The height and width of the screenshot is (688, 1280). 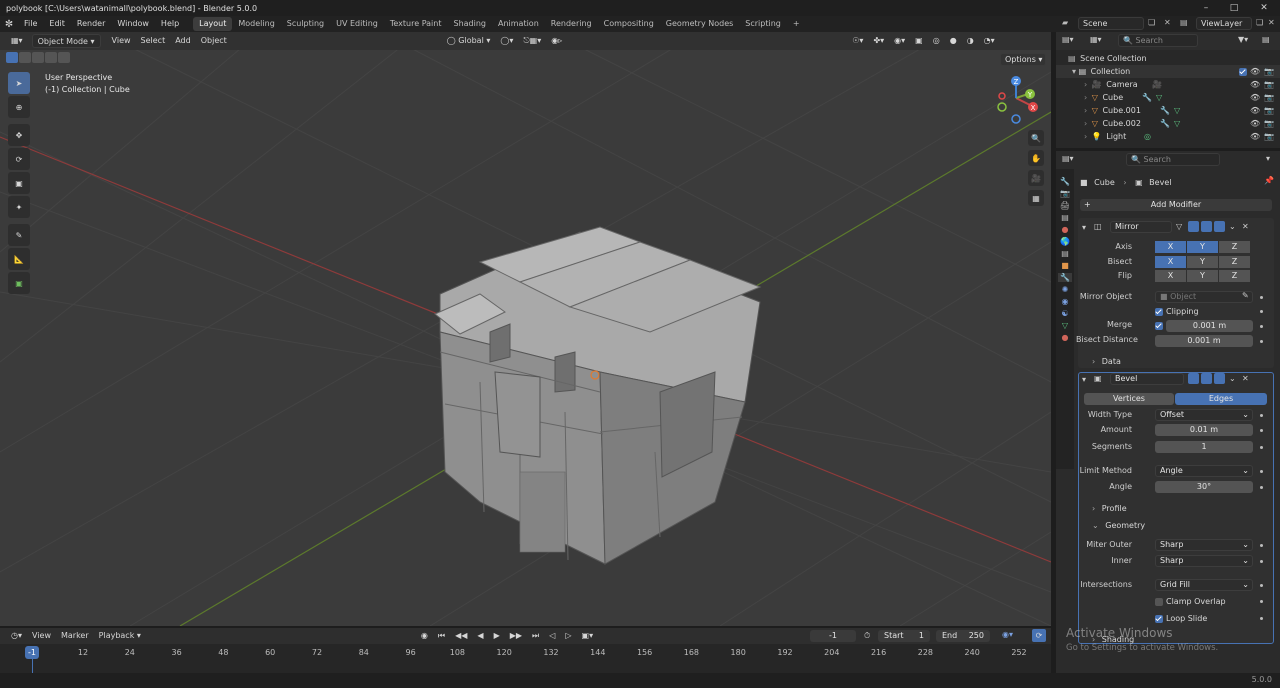 What do you see at coordinates (1068, 39) in the screenshot?
I see `outliner-editor-type-icon: ▤▾` at bounding box center [1068, 39].